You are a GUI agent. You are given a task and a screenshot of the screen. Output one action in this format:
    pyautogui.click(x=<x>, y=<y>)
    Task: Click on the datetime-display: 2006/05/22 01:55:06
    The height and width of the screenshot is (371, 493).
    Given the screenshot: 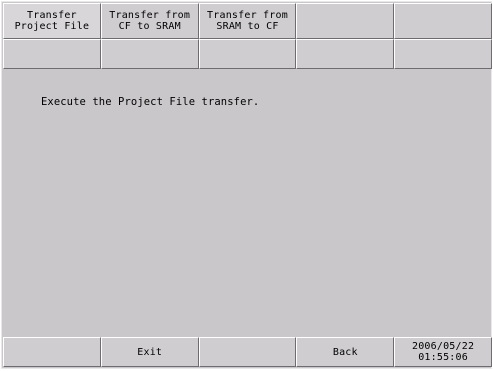 What is the action you would take?
    pyautogui.click(x=443, y=352)
    